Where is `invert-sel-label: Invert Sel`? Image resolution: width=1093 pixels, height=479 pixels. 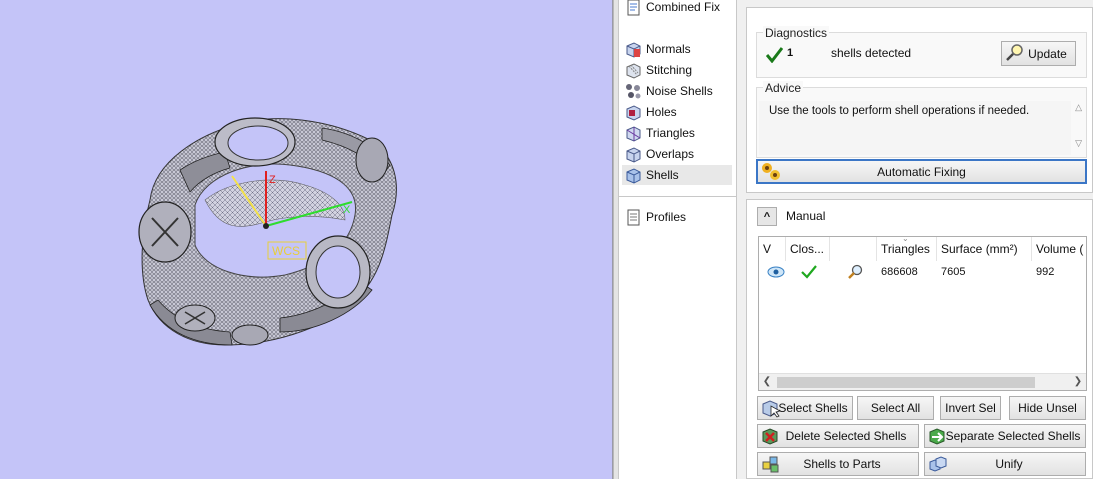 invert-sel-label: Invert Sel is located at coordinates (970, 408).